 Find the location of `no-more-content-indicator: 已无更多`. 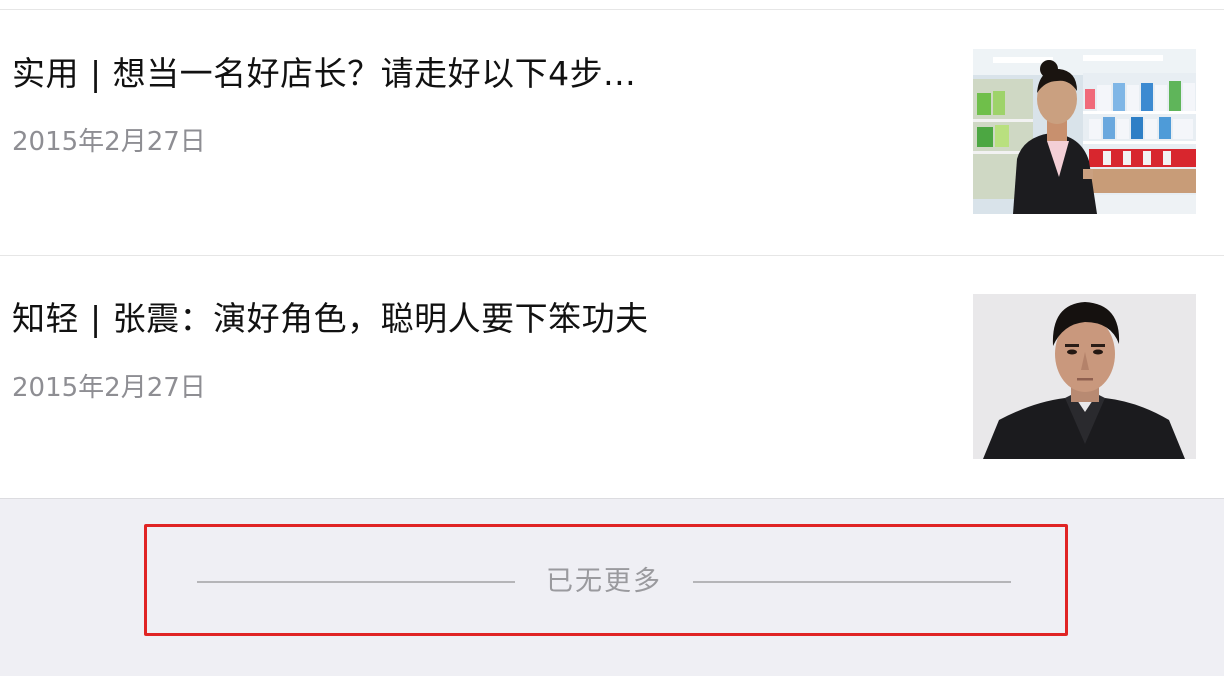

no-more-content-indicator: 已无更多 is located at coordinates (606, 580).